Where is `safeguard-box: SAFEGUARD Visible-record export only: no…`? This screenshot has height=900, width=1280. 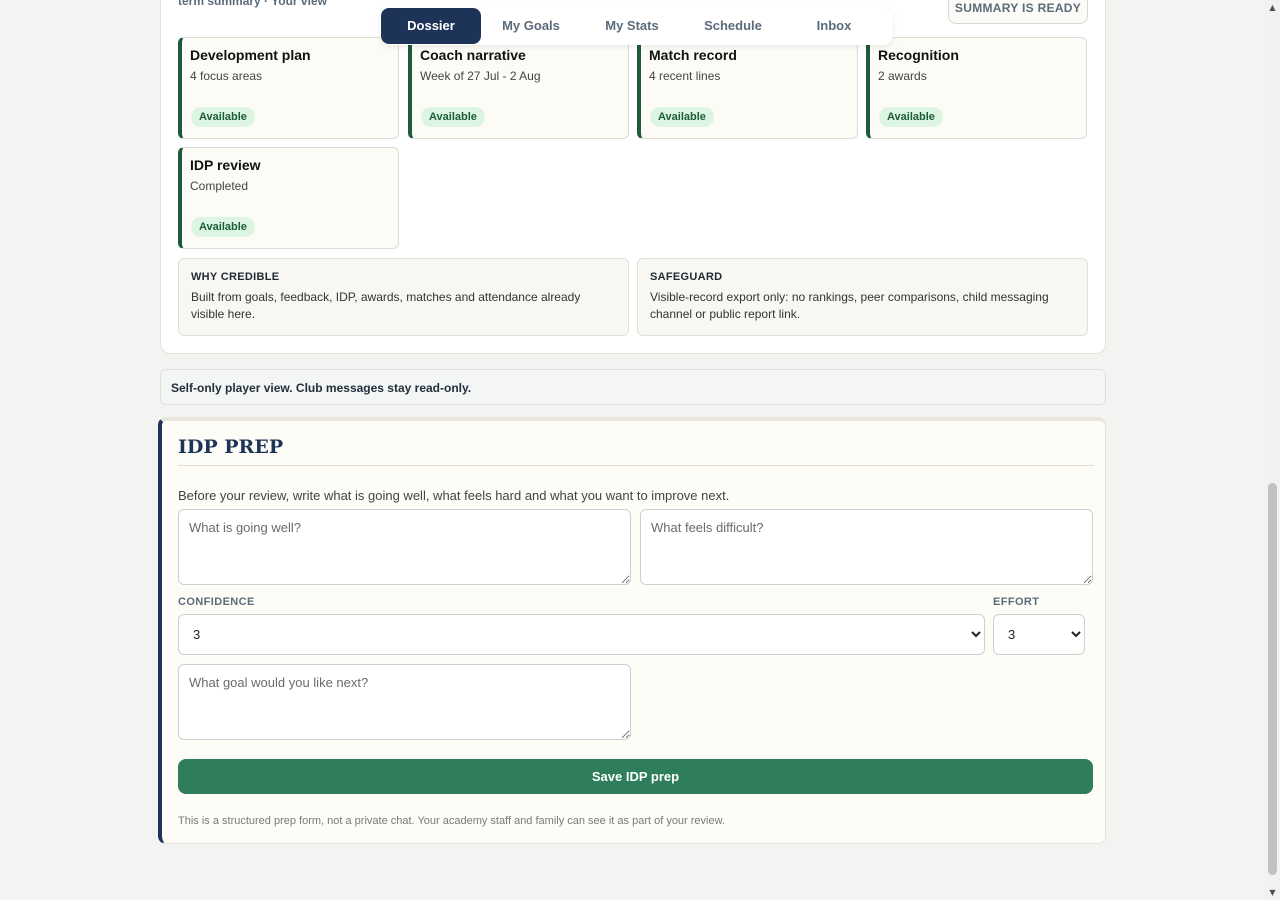 safeguard-box: SAFEGUARD Visible-record export only: no… is located at coordinates (862, 297).